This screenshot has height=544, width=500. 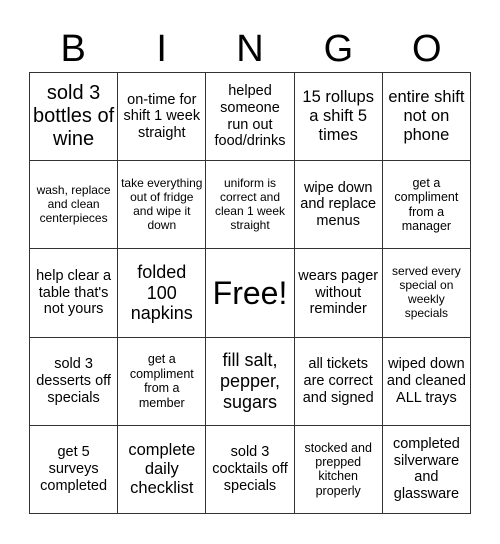 I want to click on bingo-cell: get 5 surveys completed, so click(x=74, y=469).